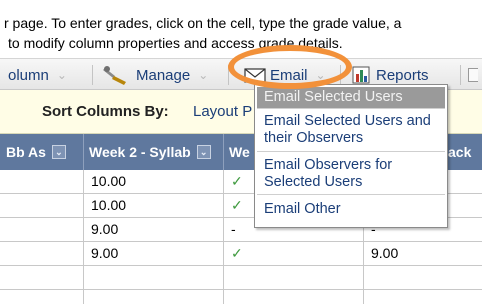 The height and width of the screenshot is (304, 482). Describe the element at coordinates (26, 152) in the screenshot. I see `column-header-label: Bb As` at that location.